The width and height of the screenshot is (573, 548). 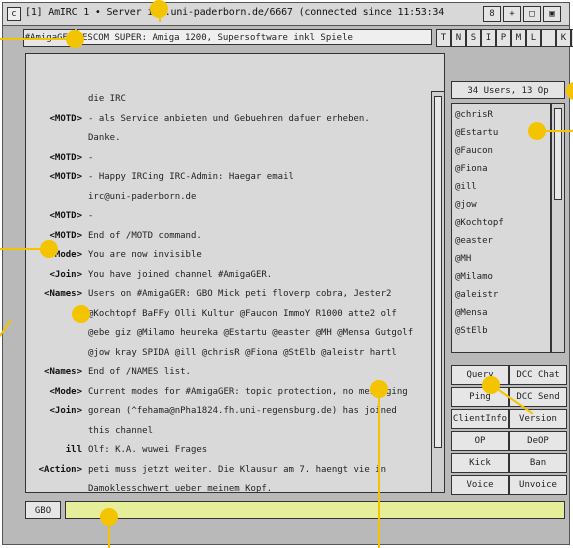 What do you see at coordinates (139, 372) in the screenshot?
I see `chat-line-text: End of /NAMES list.` at bounding box center [139, 372].